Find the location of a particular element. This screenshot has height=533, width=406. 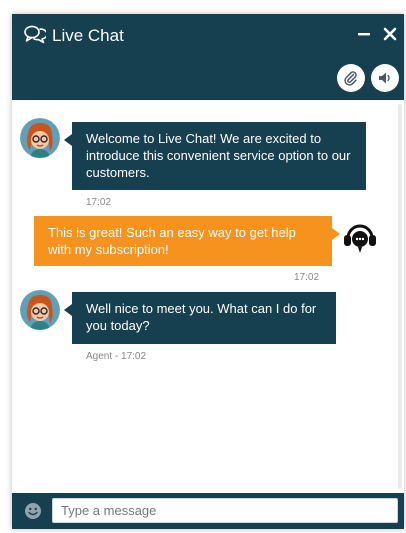

attach-file-button is located at coordinates (351, 78).